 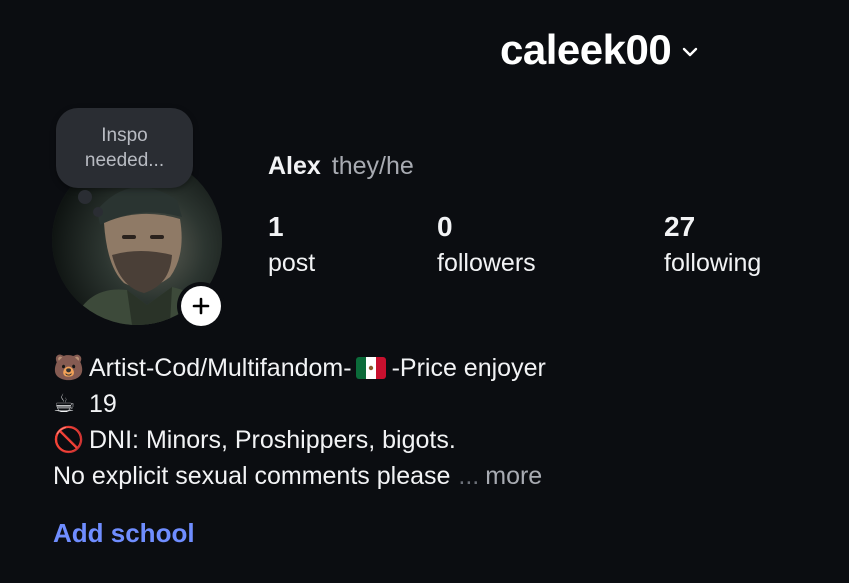 What do you see at coordinates (69, 440) in the screenshot?
I see `prohibited-emoji-icon: 🚫` at bounding box center [69, 440].